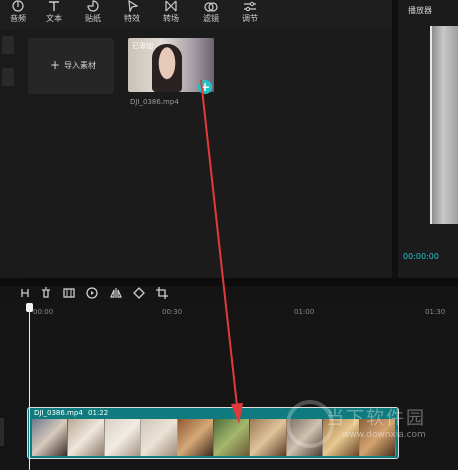  I want to click on annotation-arrow, so click(221, 251).